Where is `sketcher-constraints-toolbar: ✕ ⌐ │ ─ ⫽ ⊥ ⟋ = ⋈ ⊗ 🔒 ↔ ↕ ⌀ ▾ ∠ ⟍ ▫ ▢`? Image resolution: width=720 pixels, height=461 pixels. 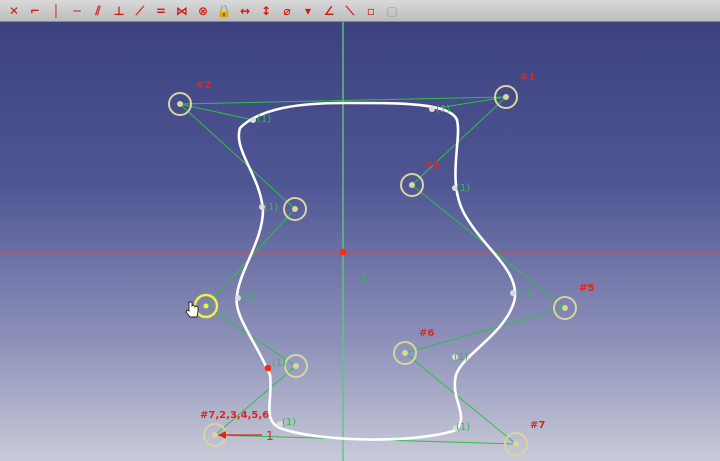 sketcher-constraints-toolbar: ✕ ⌐ │ ─ ⫽ ⊥ ⟋ = ⋈ ⊗ 🔒 ↔ ↕ ⌀ ▾ ∠ ⟍ ▫ ▢ is located at coordinates (360, 11).